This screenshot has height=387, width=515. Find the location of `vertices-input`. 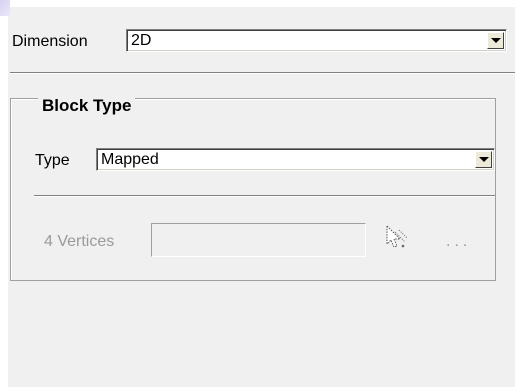

vertices-input is located at coordinates (258, 240).